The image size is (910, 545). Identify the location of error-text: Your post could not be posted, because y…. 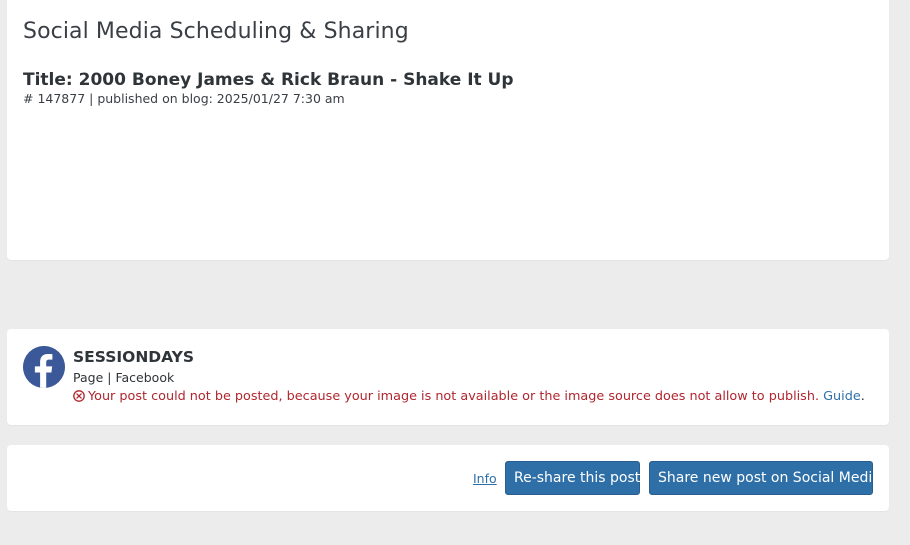
(454, 396).